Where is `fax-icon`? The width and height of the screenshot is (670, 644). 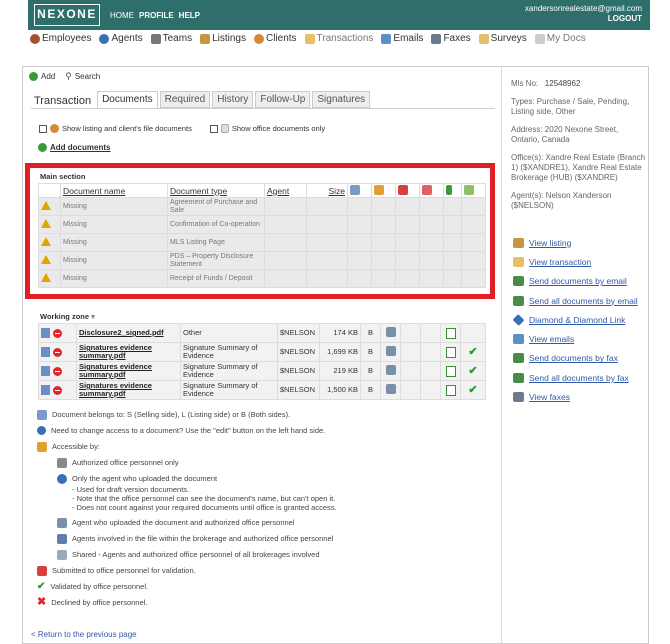 fax-icon is located at coordinates (518, 397).